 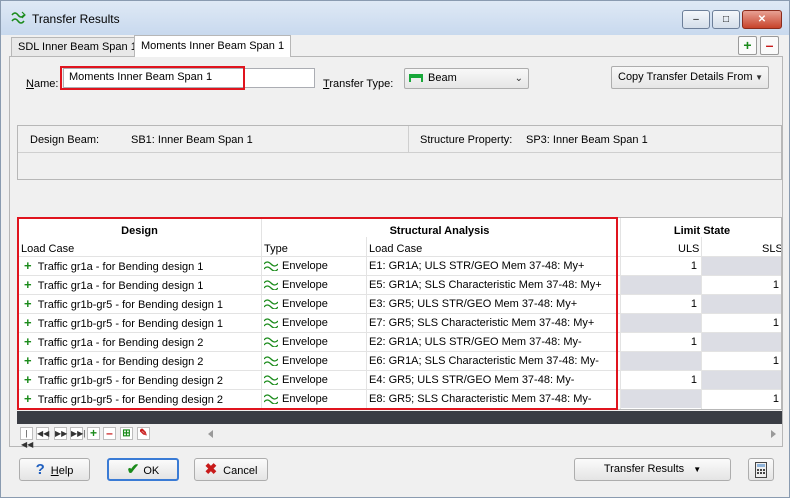 What do you see at coordinates (466, 140) in the screenshot?
I see `structure-property-label: Structure Property:` at bounding box center [466, 140].